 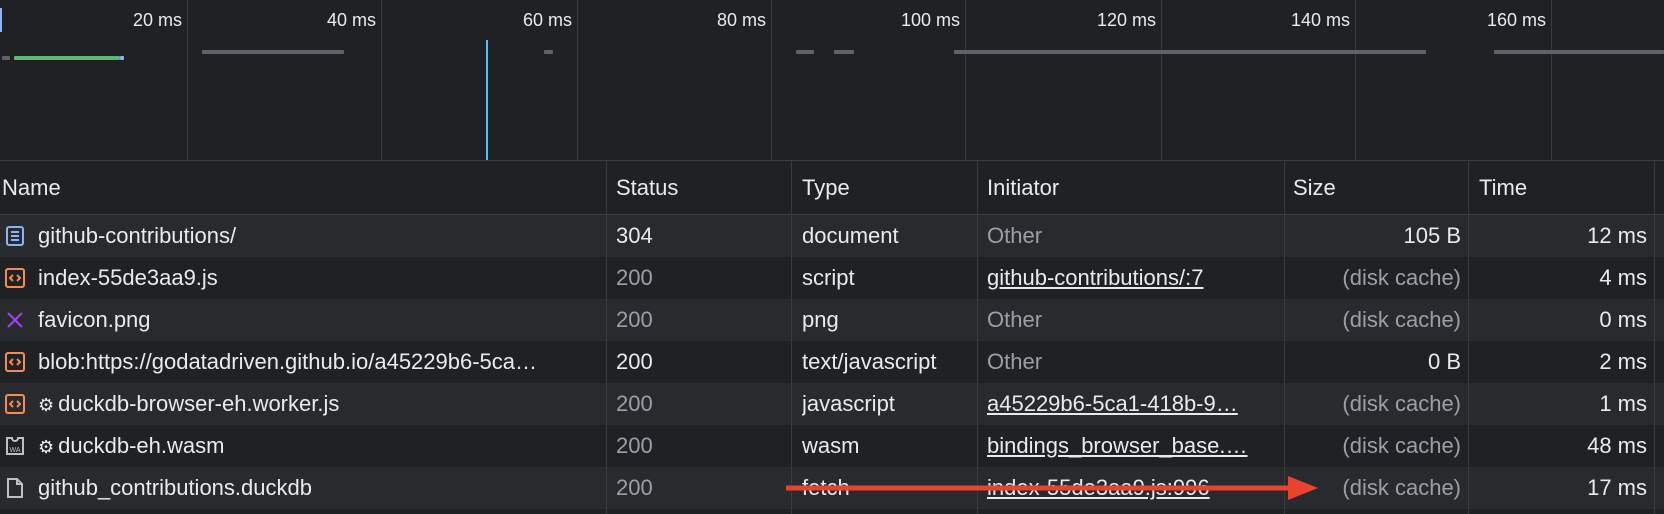 What do you see at coordinates (1128, 278) in the screenshot?
I see `request-initiator-link: github-contributions/:7` at bounding box center [1128, 278].